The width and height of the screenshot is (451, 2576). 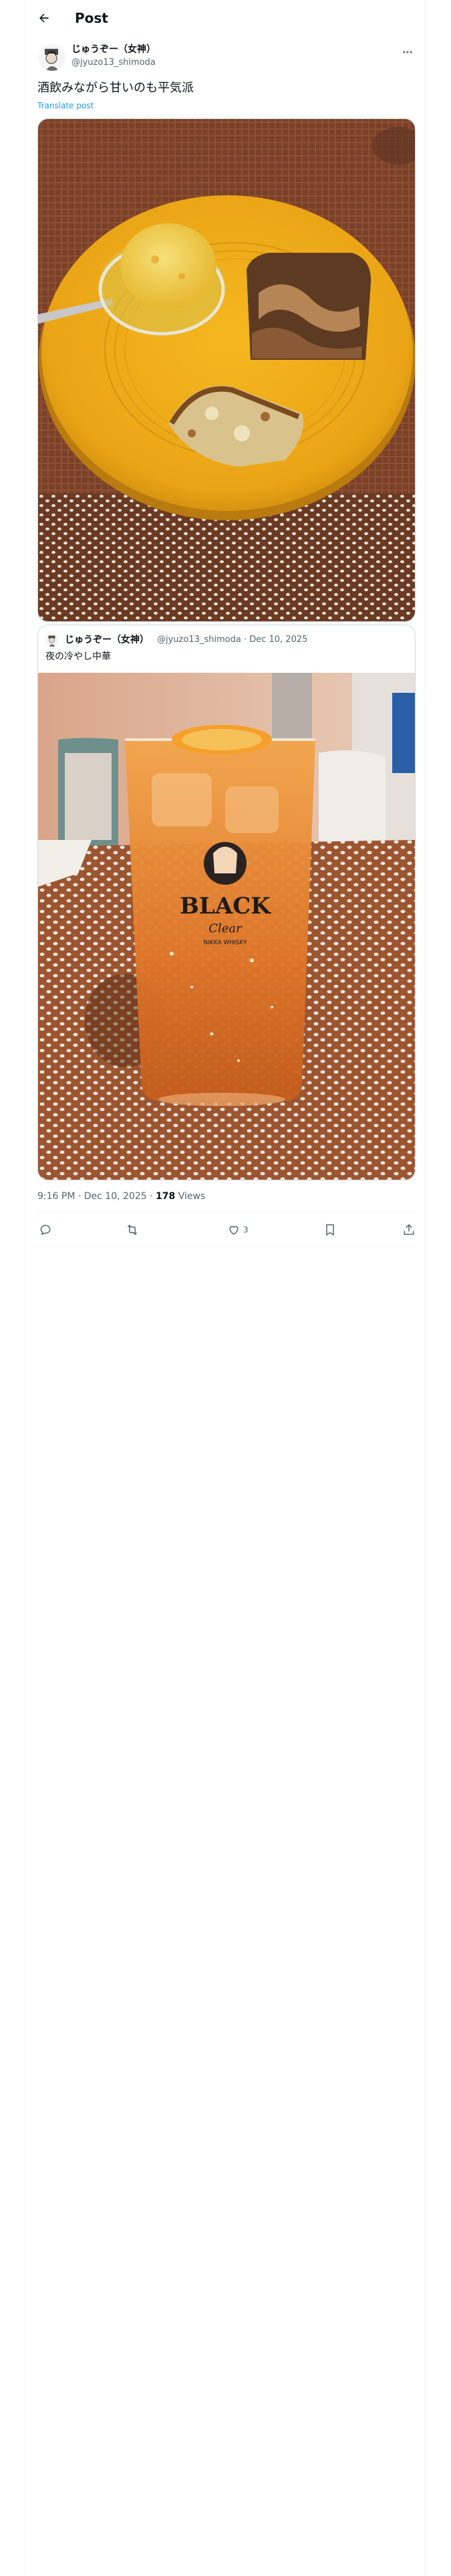 I want to click on post-meta: 9:16 PM · Dec 10, 2025 · 178 Views, so click(x=121, y=1197).